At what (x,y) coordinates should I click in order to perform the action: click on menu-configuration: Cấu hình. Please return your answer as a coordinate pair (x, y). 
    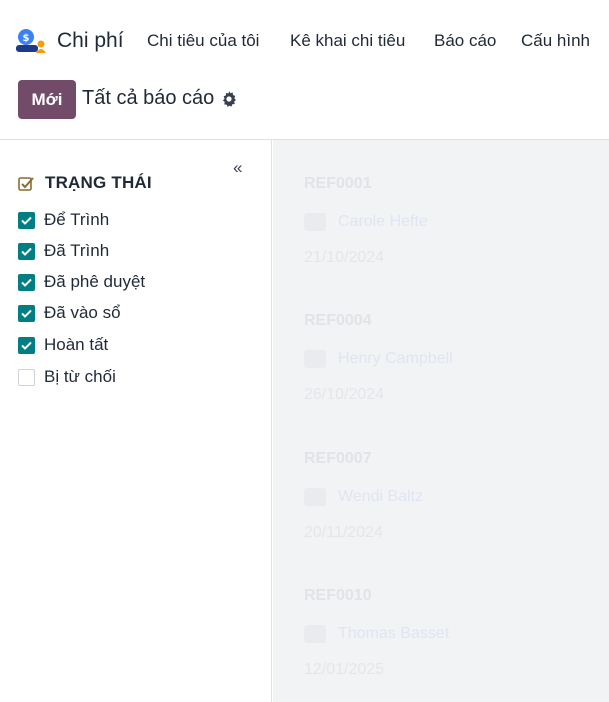
    Looking at the image, I should click on (555, 41).